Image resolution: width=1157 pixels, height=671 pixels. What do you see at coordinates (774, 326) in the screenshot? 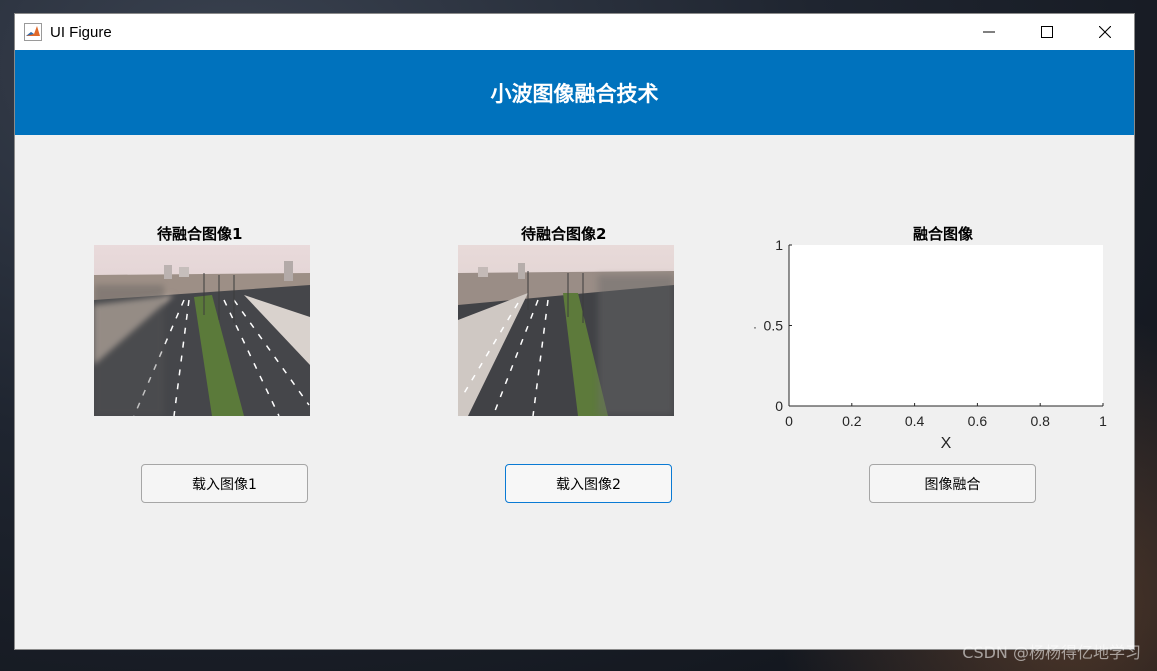
I see `y-tick-label: 0.5` at bounding box center [774, 326].